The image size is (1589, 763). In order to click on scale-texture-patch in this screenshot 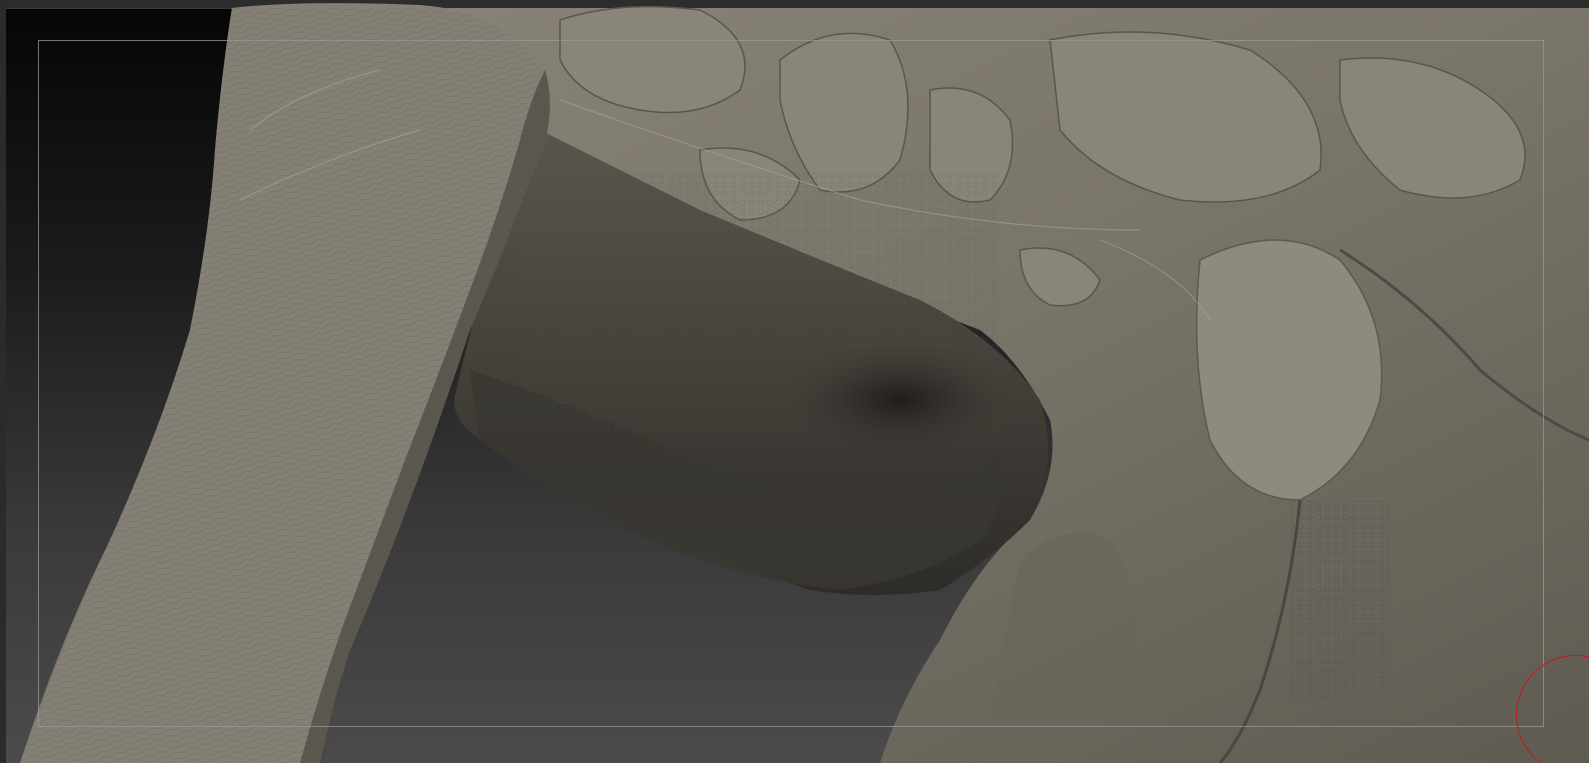, I will do `click(1340, 600)`.